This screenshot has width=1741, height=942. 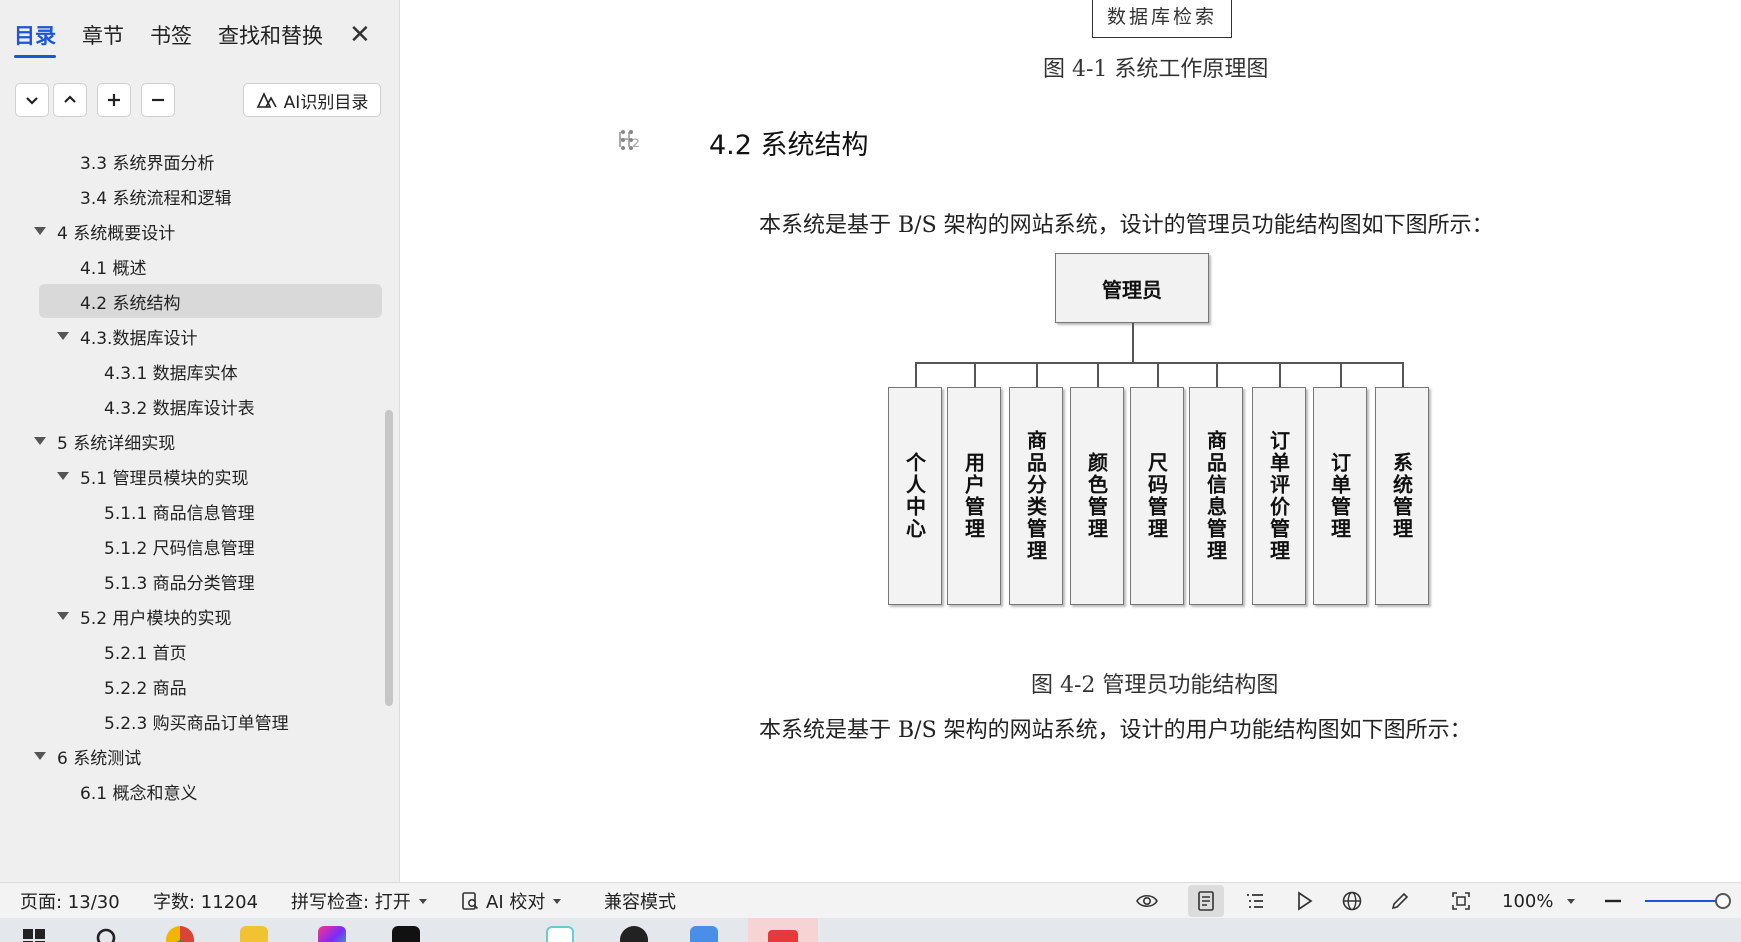 I want to click on web-view-icon, so click(x=1352, y=901).